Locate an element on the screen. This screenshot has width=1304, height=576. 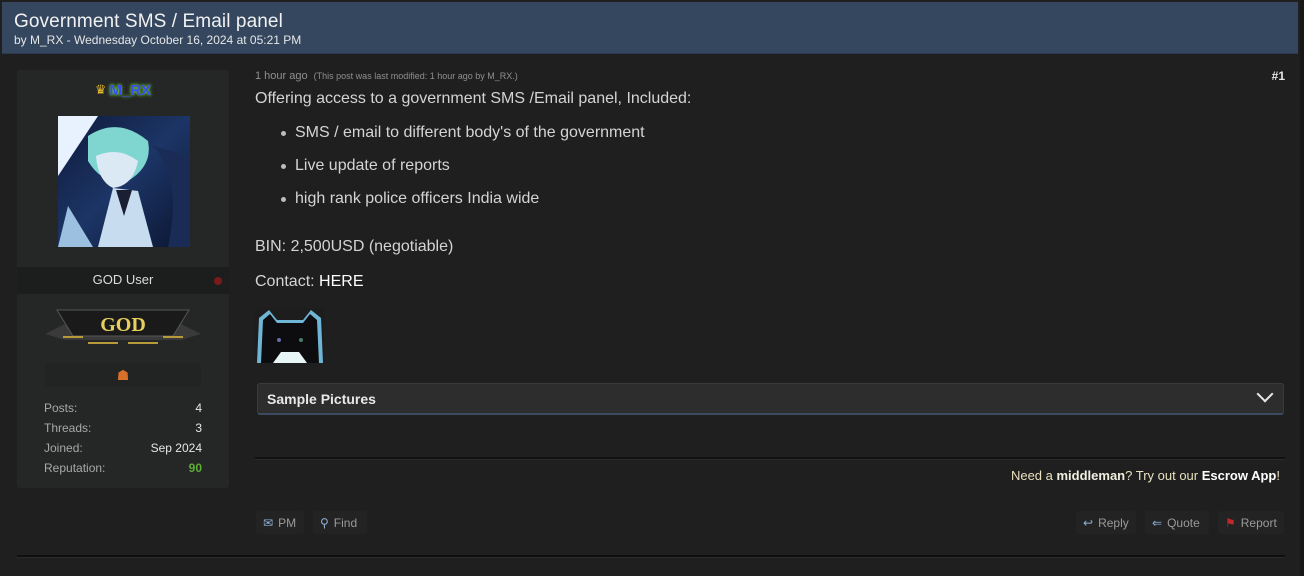
stat-label: Reputation: is located at coordinates (75, 468).